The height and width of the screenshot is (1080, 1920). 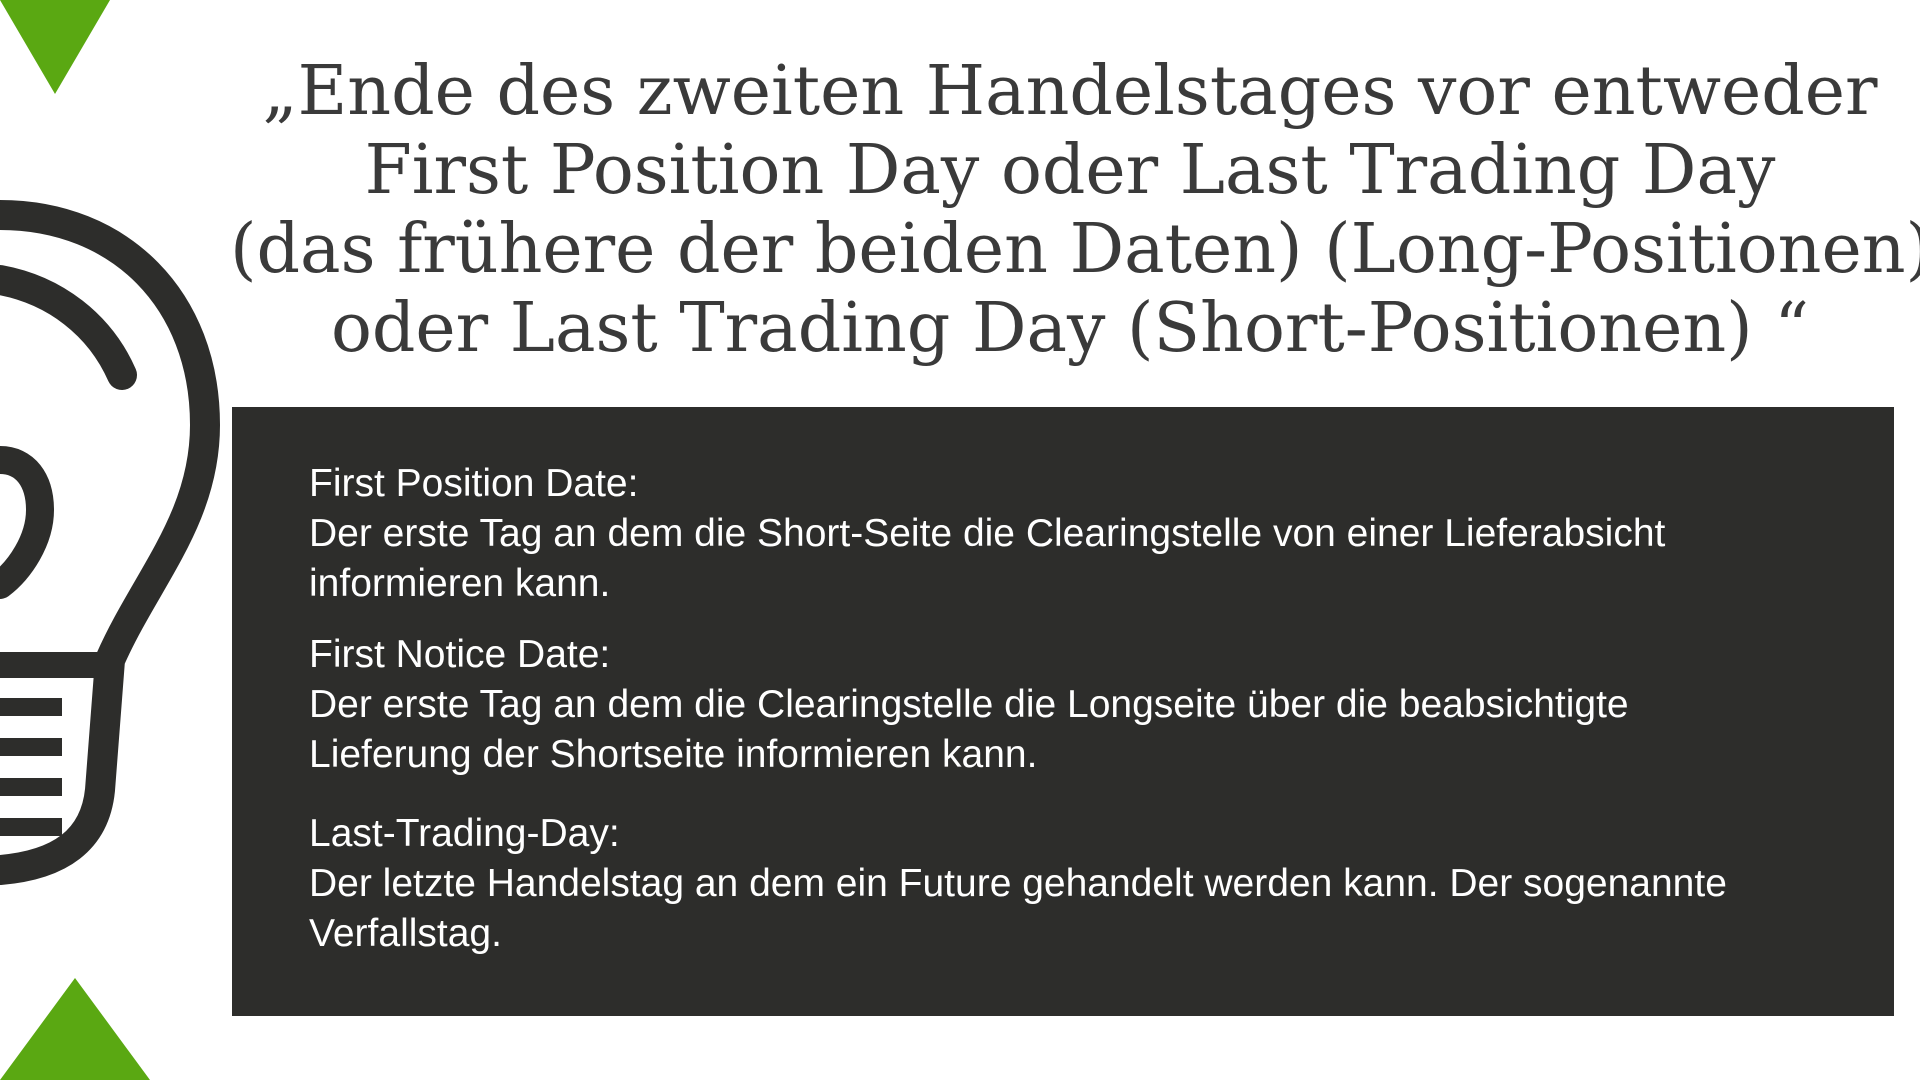 What do you see at coordinates (460, 583) in the screenshot?
I see `definition-text-line: informieren kann.` at bounding box center [460, 583].